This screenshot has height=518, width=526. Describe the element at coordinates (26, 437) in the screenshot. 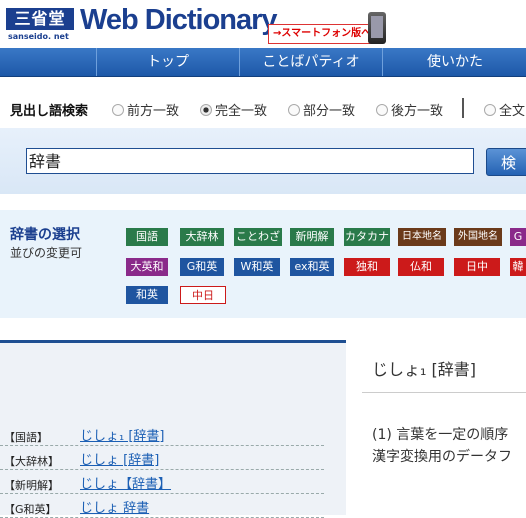

I see `result-dictionary-label: 【国語】` at that location.